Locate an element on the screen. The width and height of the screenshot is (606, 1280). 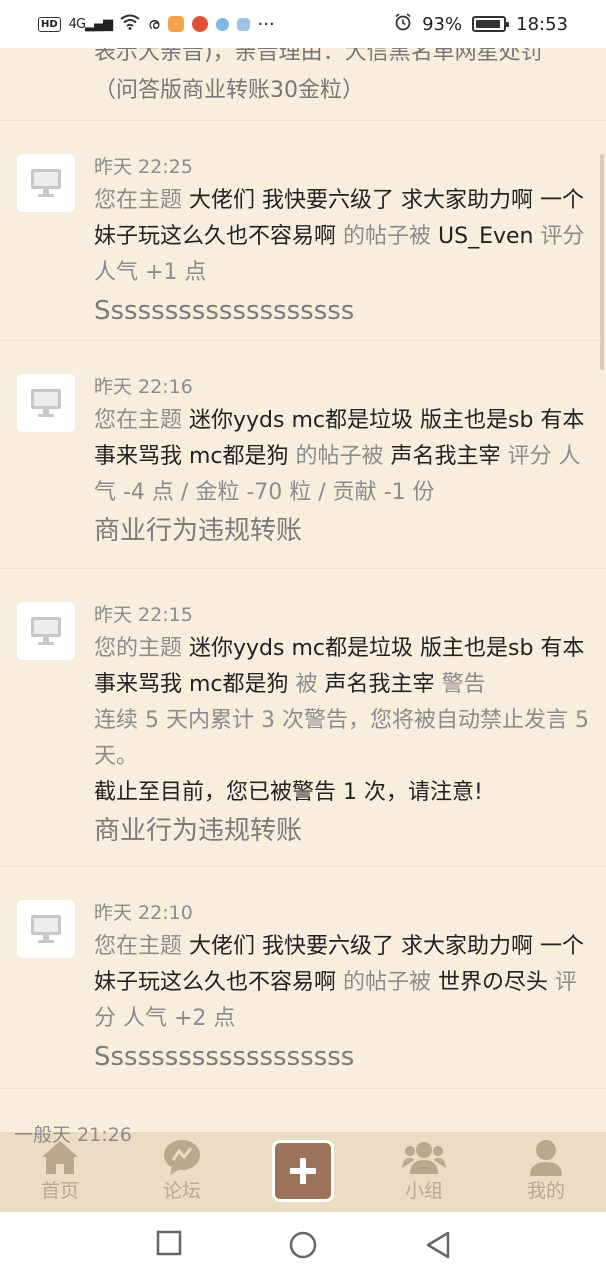
user-link: 世界の尽头 is located at coordinates (493, 982).